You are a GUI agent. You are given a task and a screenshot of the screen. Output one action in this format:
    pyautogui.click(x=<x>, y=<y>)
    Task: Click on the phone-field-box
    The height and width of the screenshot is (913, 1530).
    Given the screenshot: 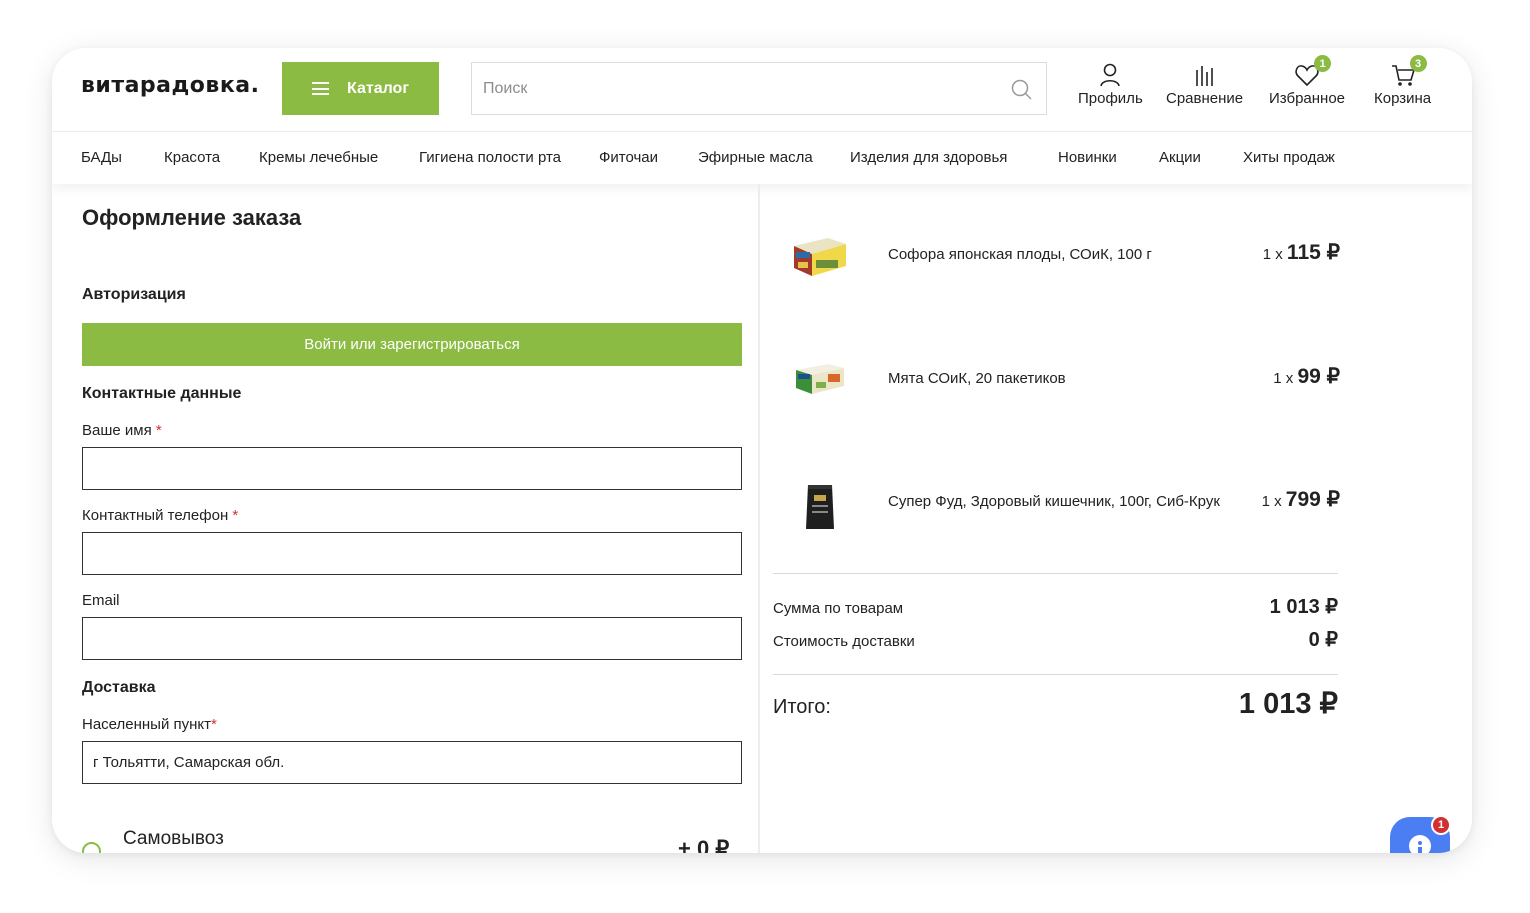 What is the action you would take?
    pyautogui.click(x=412, y=553)
    